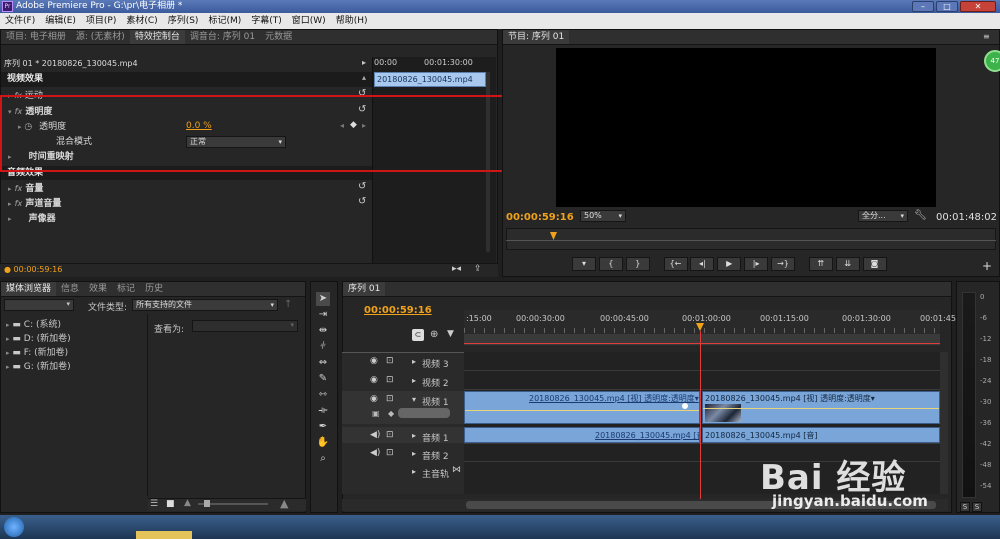 This screenshot has width=1000, height=539. I want to click on panel-menu-icon: ≡, so click(986, 36).